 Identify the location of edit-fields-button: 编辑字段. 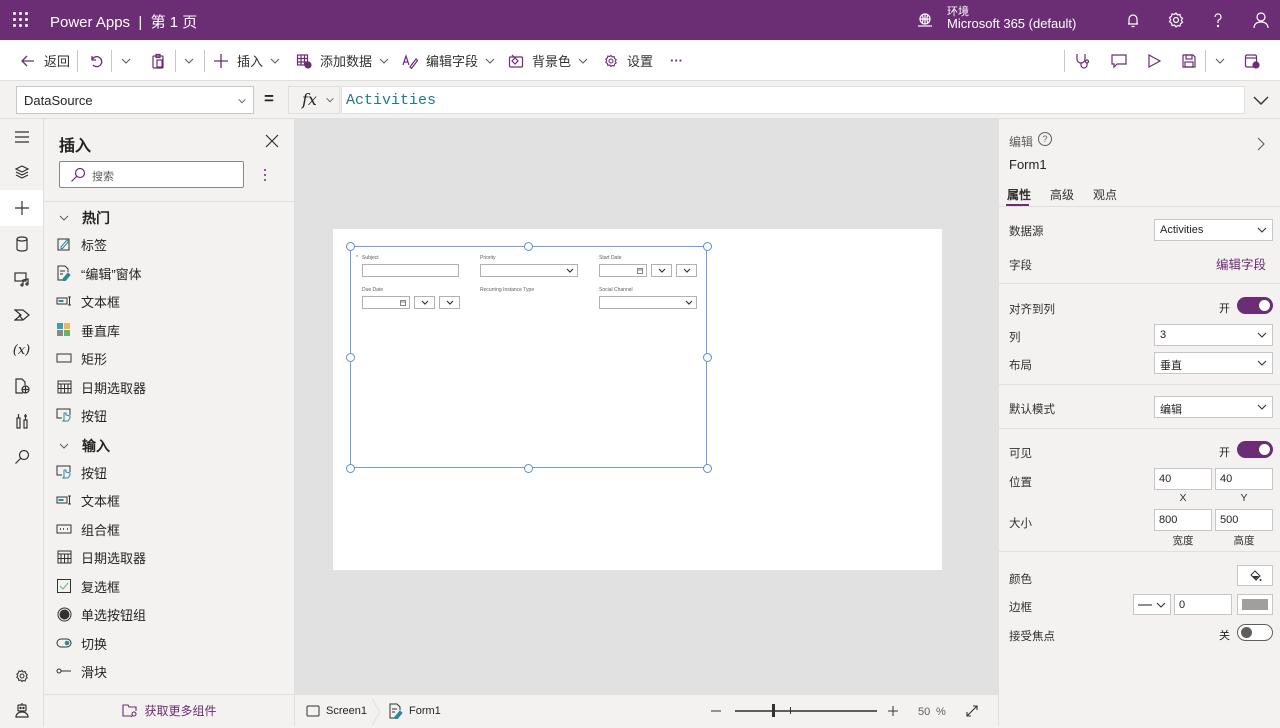
(453, 60).